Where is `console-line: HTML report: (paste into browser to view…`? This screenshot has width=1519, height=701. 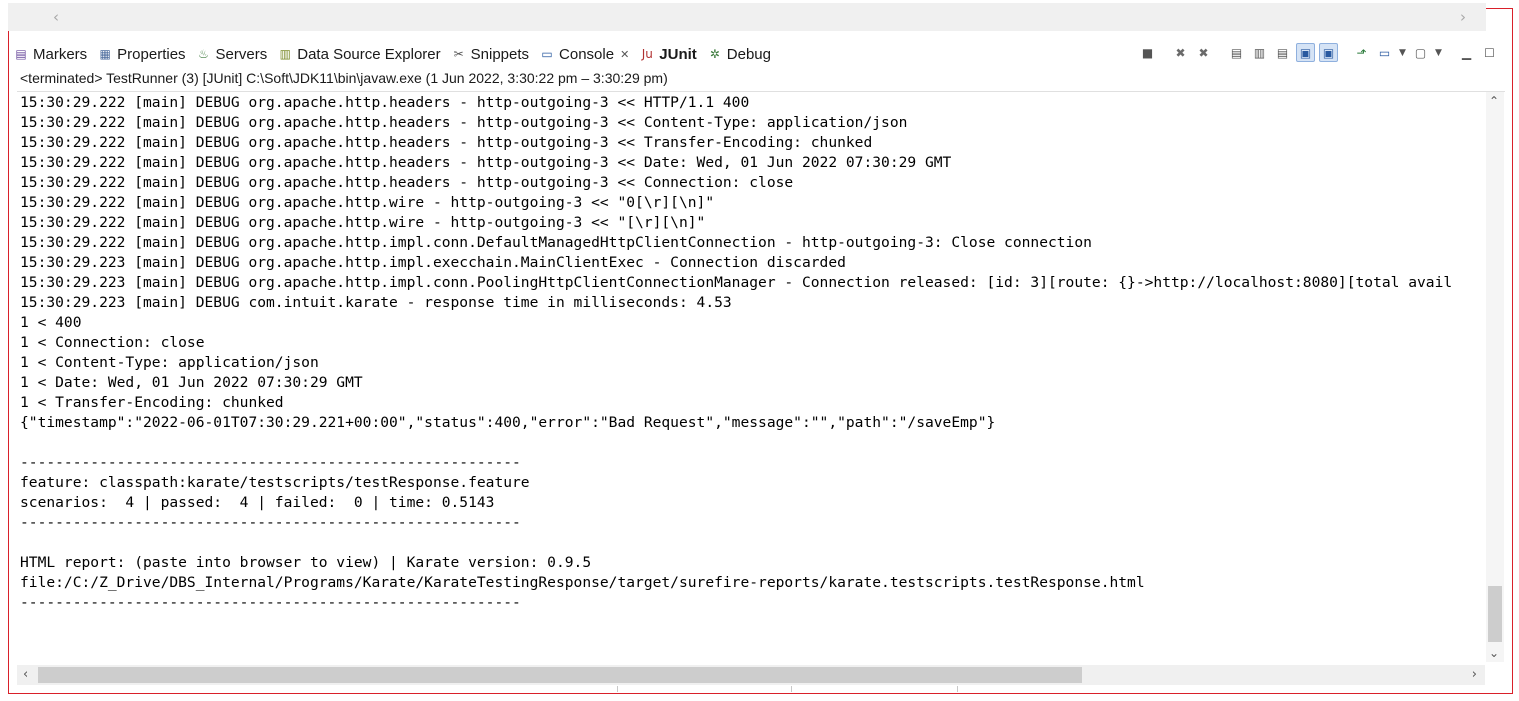 console-line: HTML report: (paste into browser to view… is located at coordinates (306, 562).